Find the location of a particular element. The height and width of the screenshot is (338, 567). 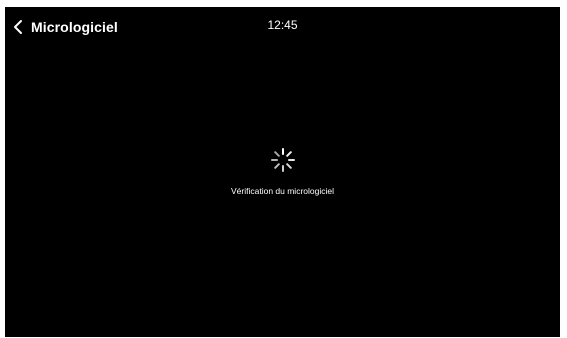

top-bar: Micrologiciel 12:45 is located at coordinates (282, 27).